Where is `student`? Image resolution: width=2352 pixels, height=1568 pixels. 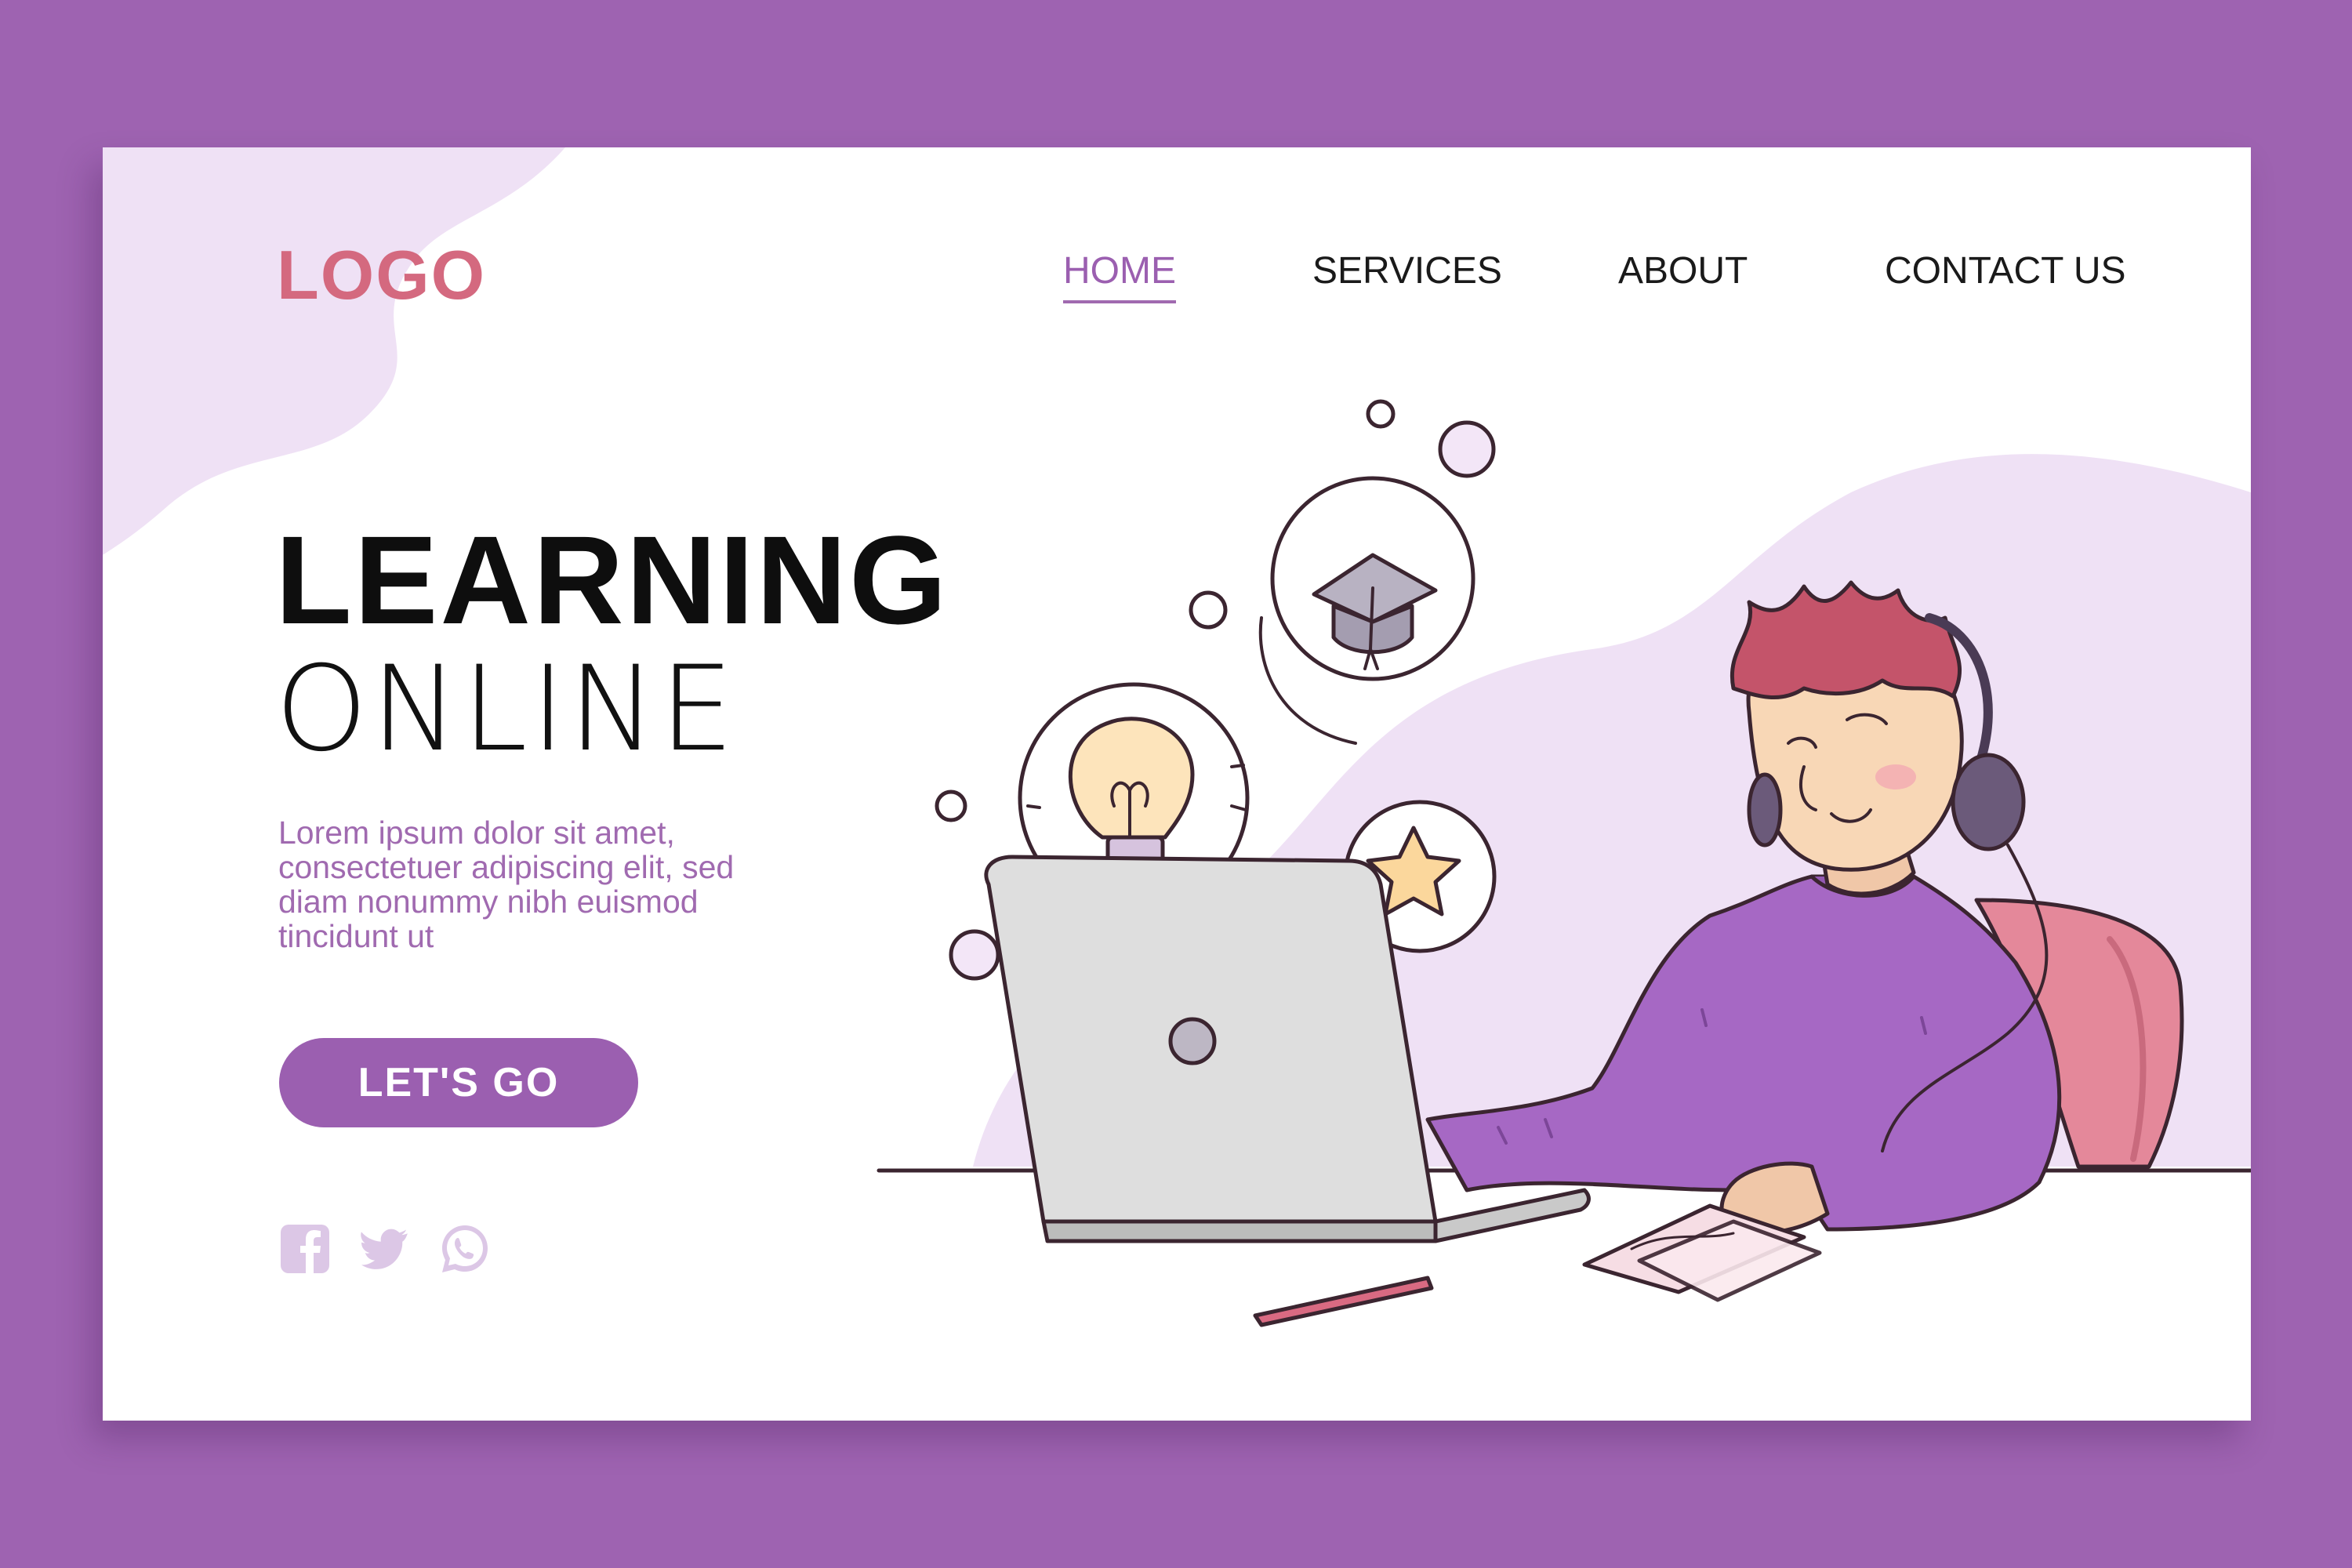 student is located at coordinates (1743, 908).